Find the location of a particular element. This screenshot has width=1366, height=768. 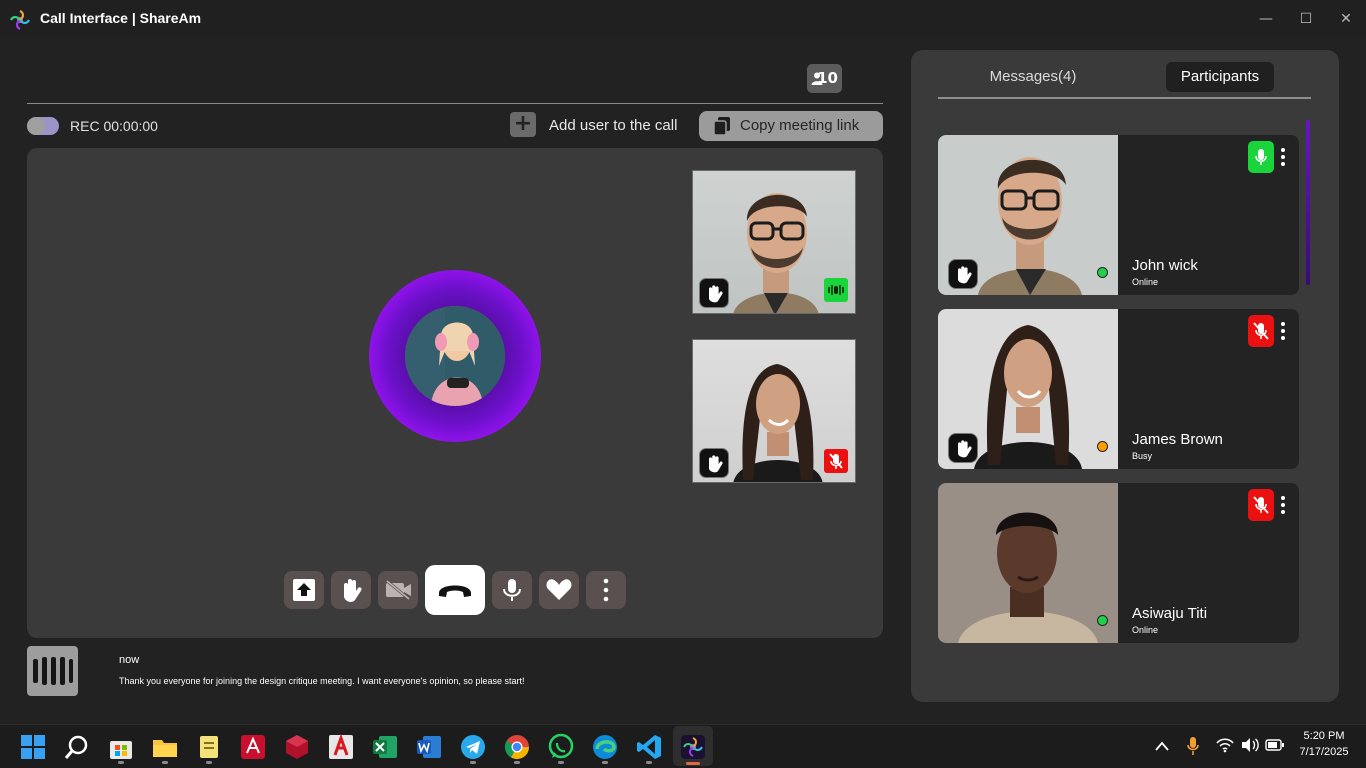

clock-time: 5:20 PM is located at coordinates (1324, 736).